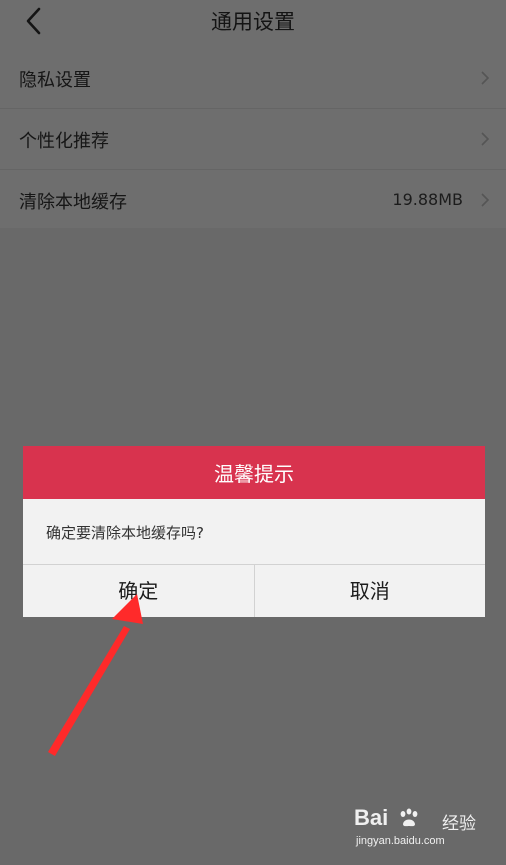 The height and width of the screenshot is (865, 506). I want to click on settings-row-label: 隐私设置, so click(55, 80).